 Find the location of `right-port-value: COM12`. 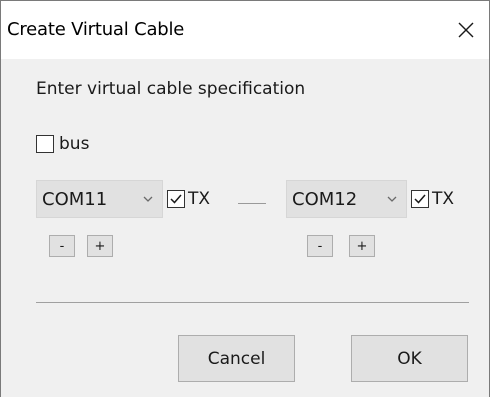

right-port-value: COM12 is located at coordinates (325, 199).